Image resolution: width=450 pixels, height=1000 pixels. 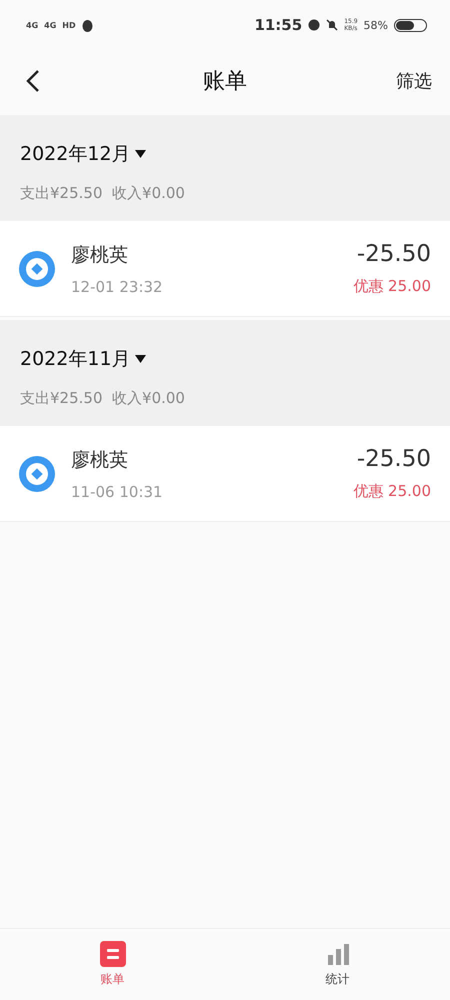 I want to click on bill-record: 廖桃英 12-01 23:32 -25.50 优惠 25.00, so click(x=225, y=269).